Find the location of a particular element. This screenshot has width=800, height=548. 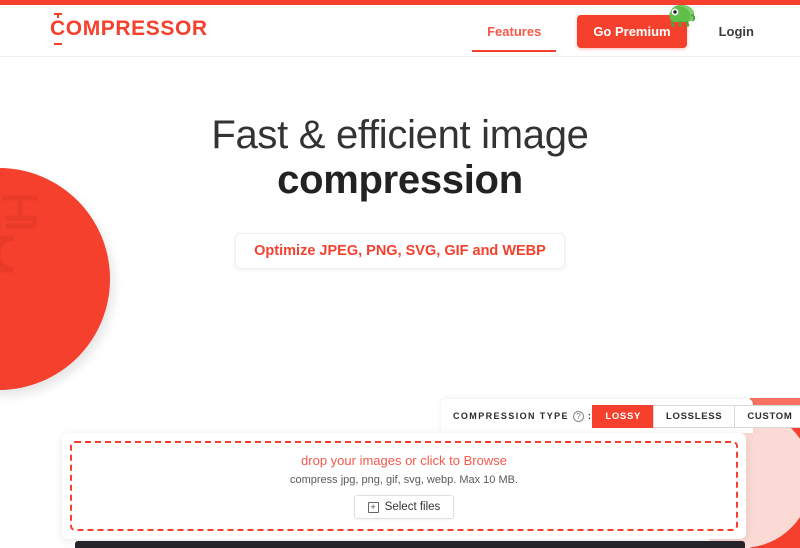

logo-initial: C is located at coordinates (58, 28).